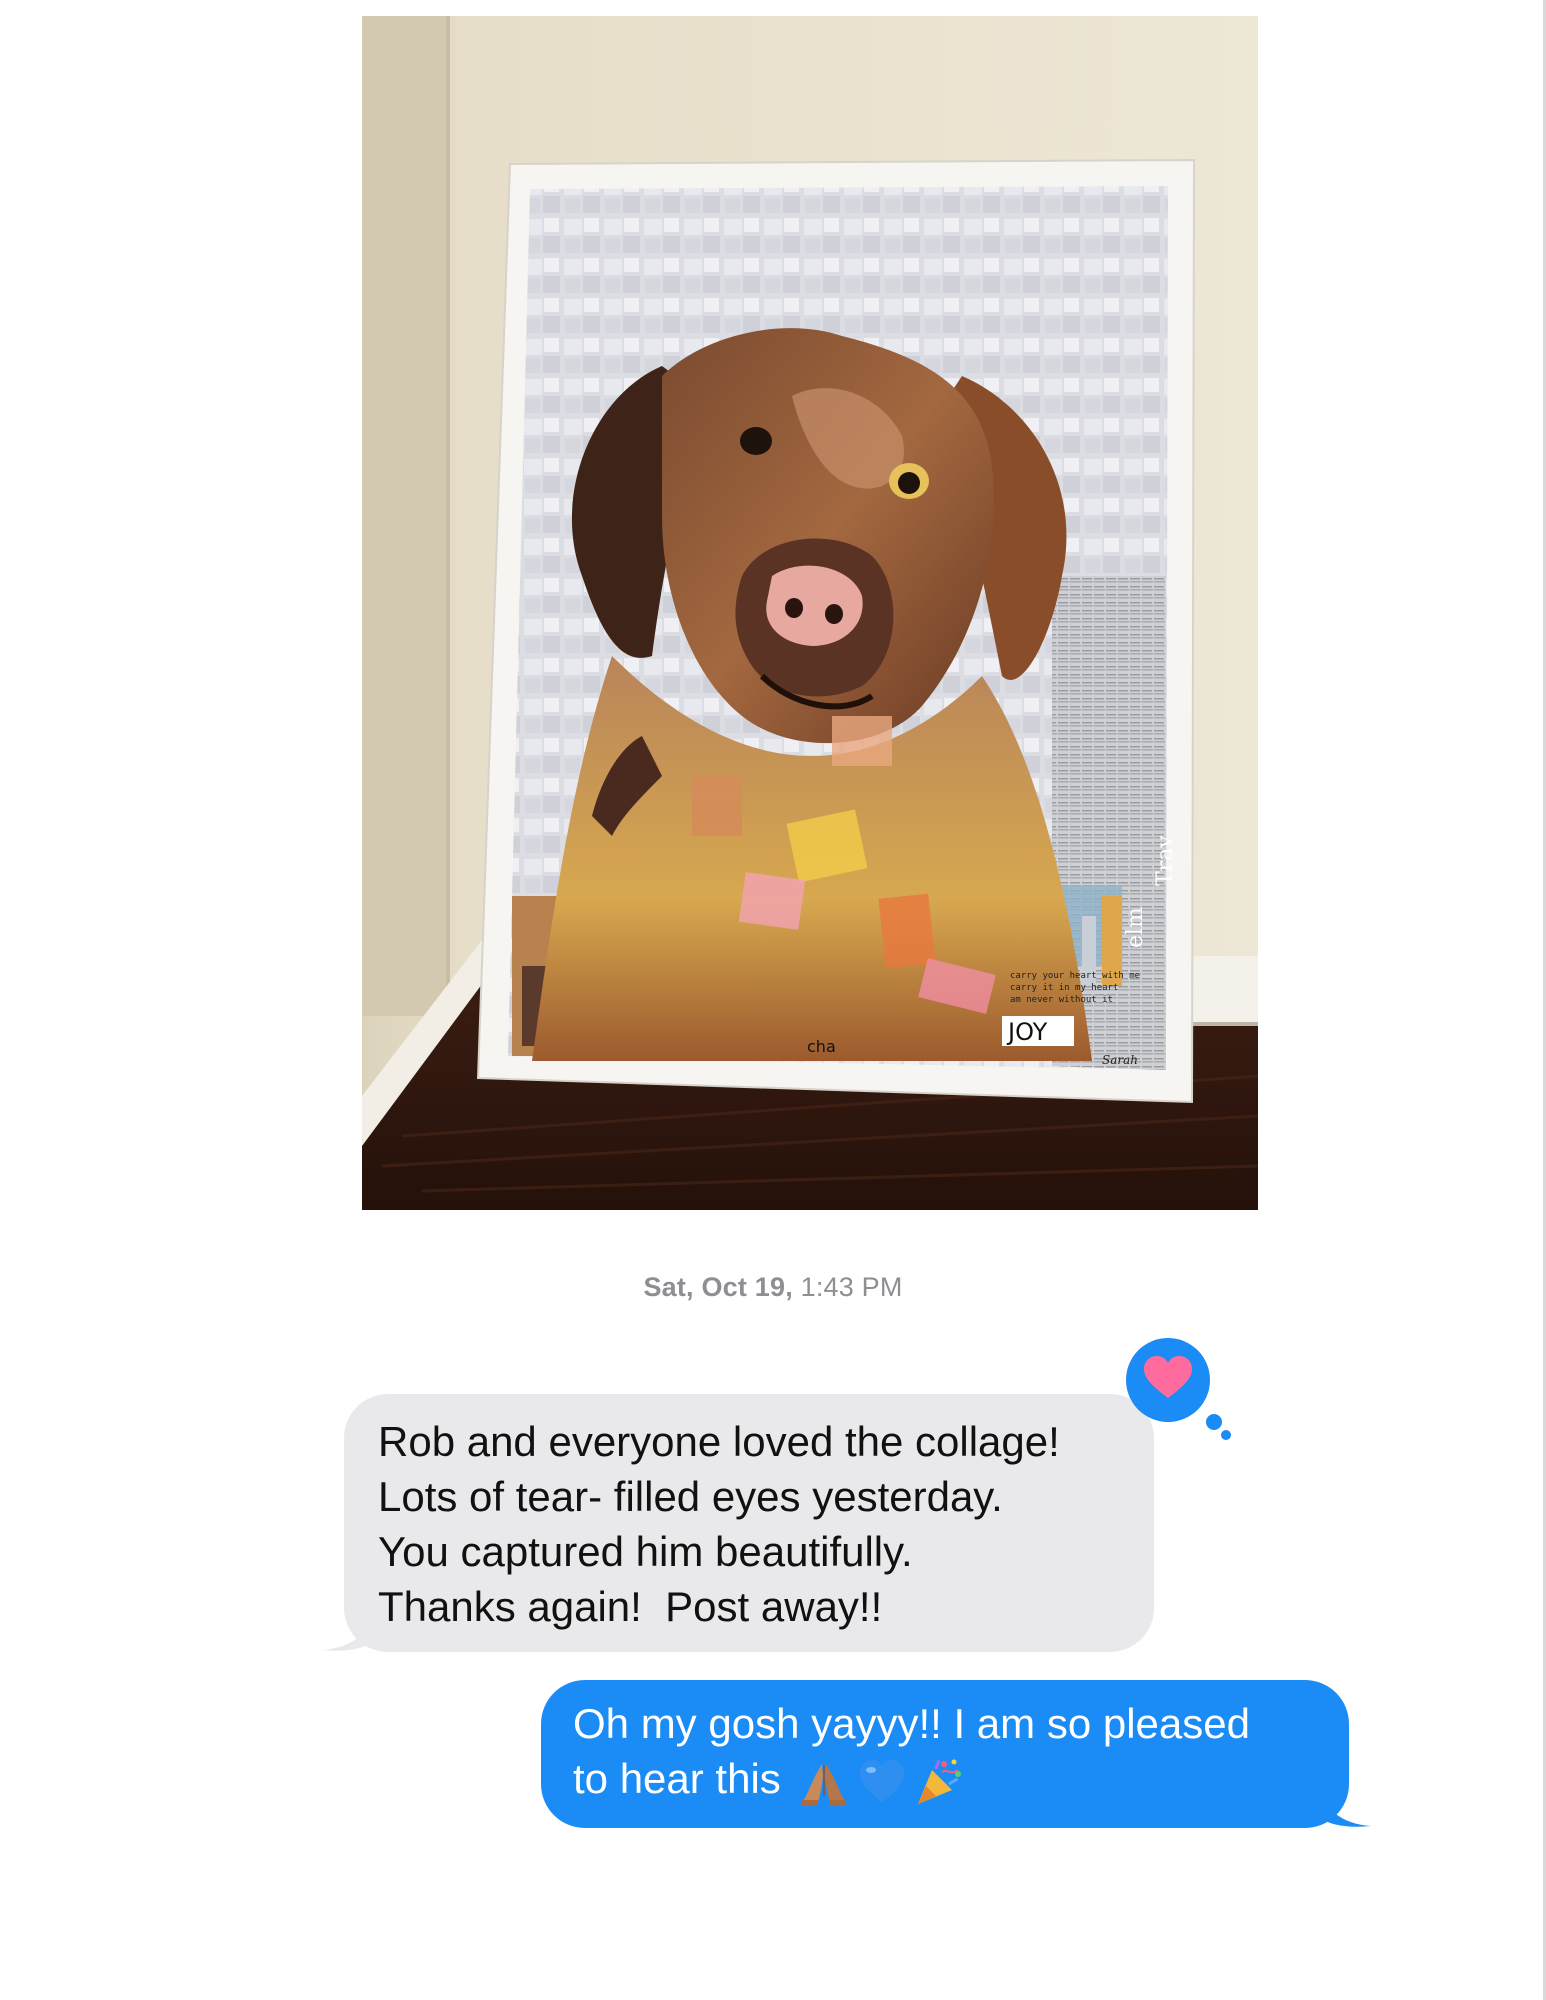  Describe the element at coordinates (719, 1441) in the screenshot. I see `message-line: Rob and everyone loved the collage!` at that location.